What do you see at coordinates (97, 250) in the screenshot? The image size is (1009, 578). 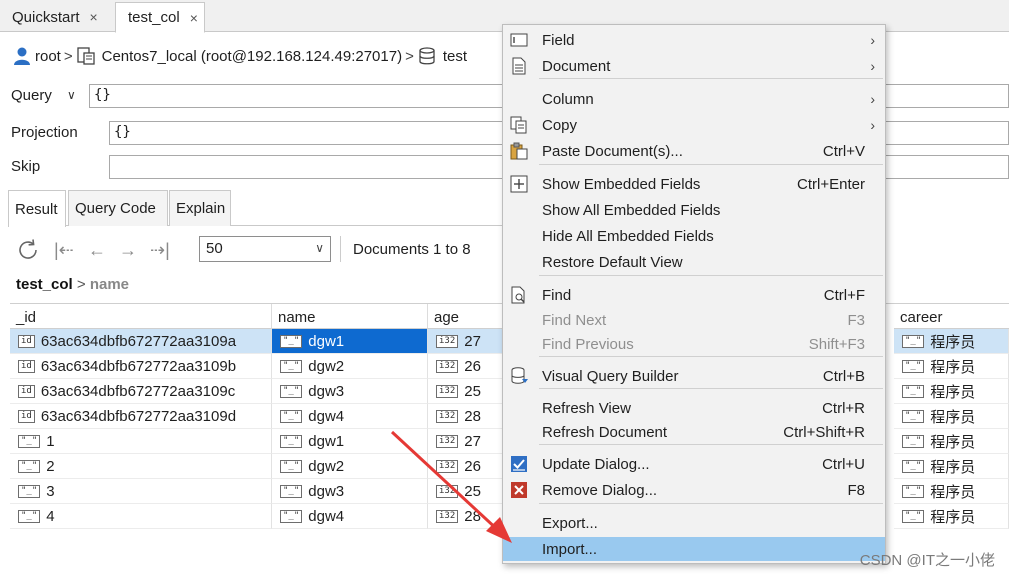 I see `previous-page-icon: ←` at bounding box center [97, 250].